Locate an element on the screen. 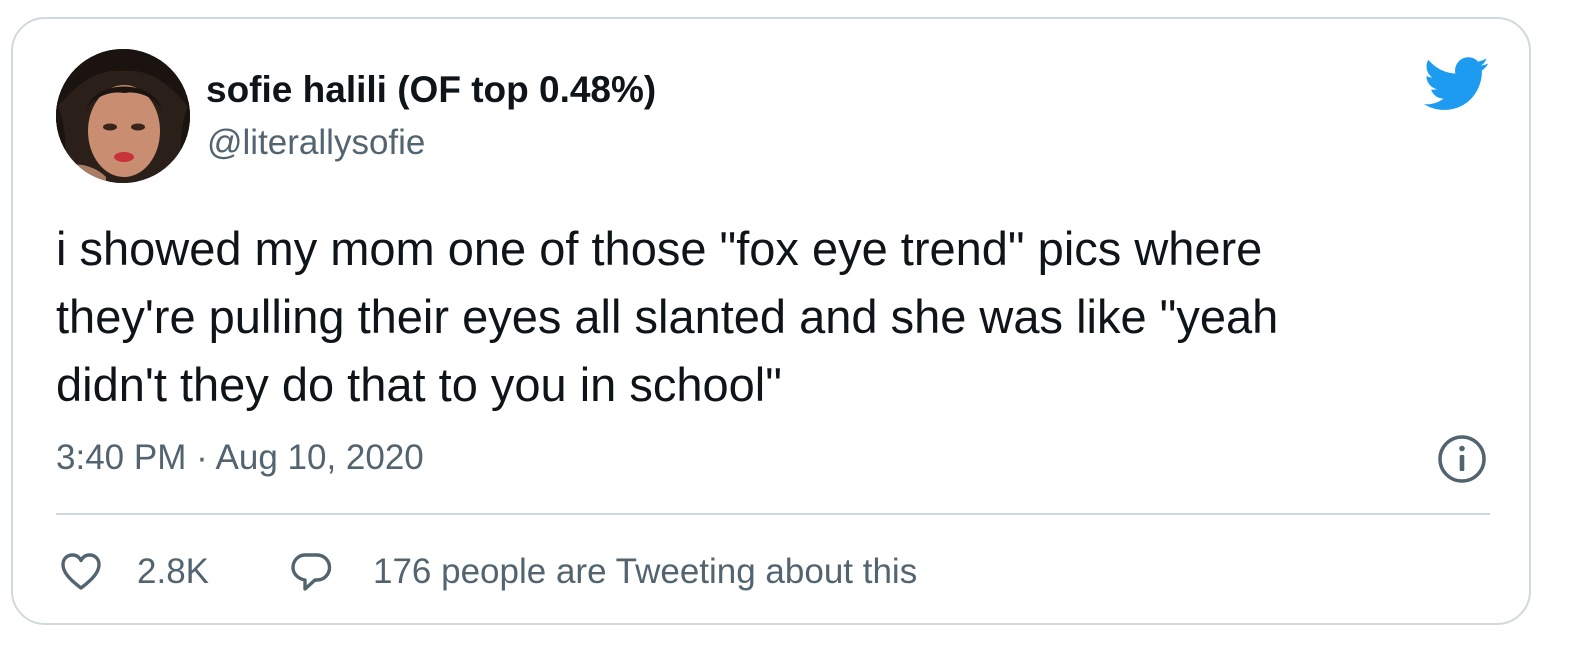 The width and height of the screenshot is (1585, 667). avatar is located at coordinates (123, 116).